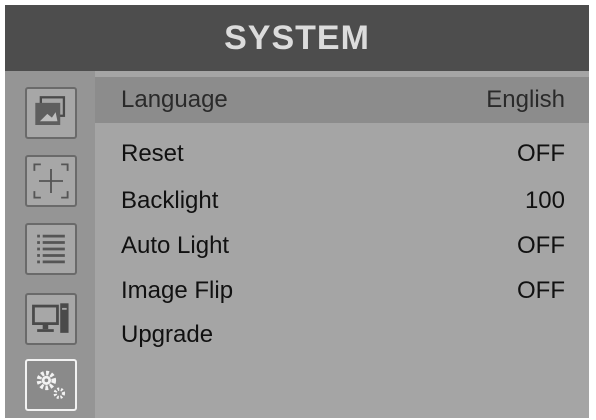 The image size is (596, 420). I want to click on settings-gears-icon, so click(51, 385).